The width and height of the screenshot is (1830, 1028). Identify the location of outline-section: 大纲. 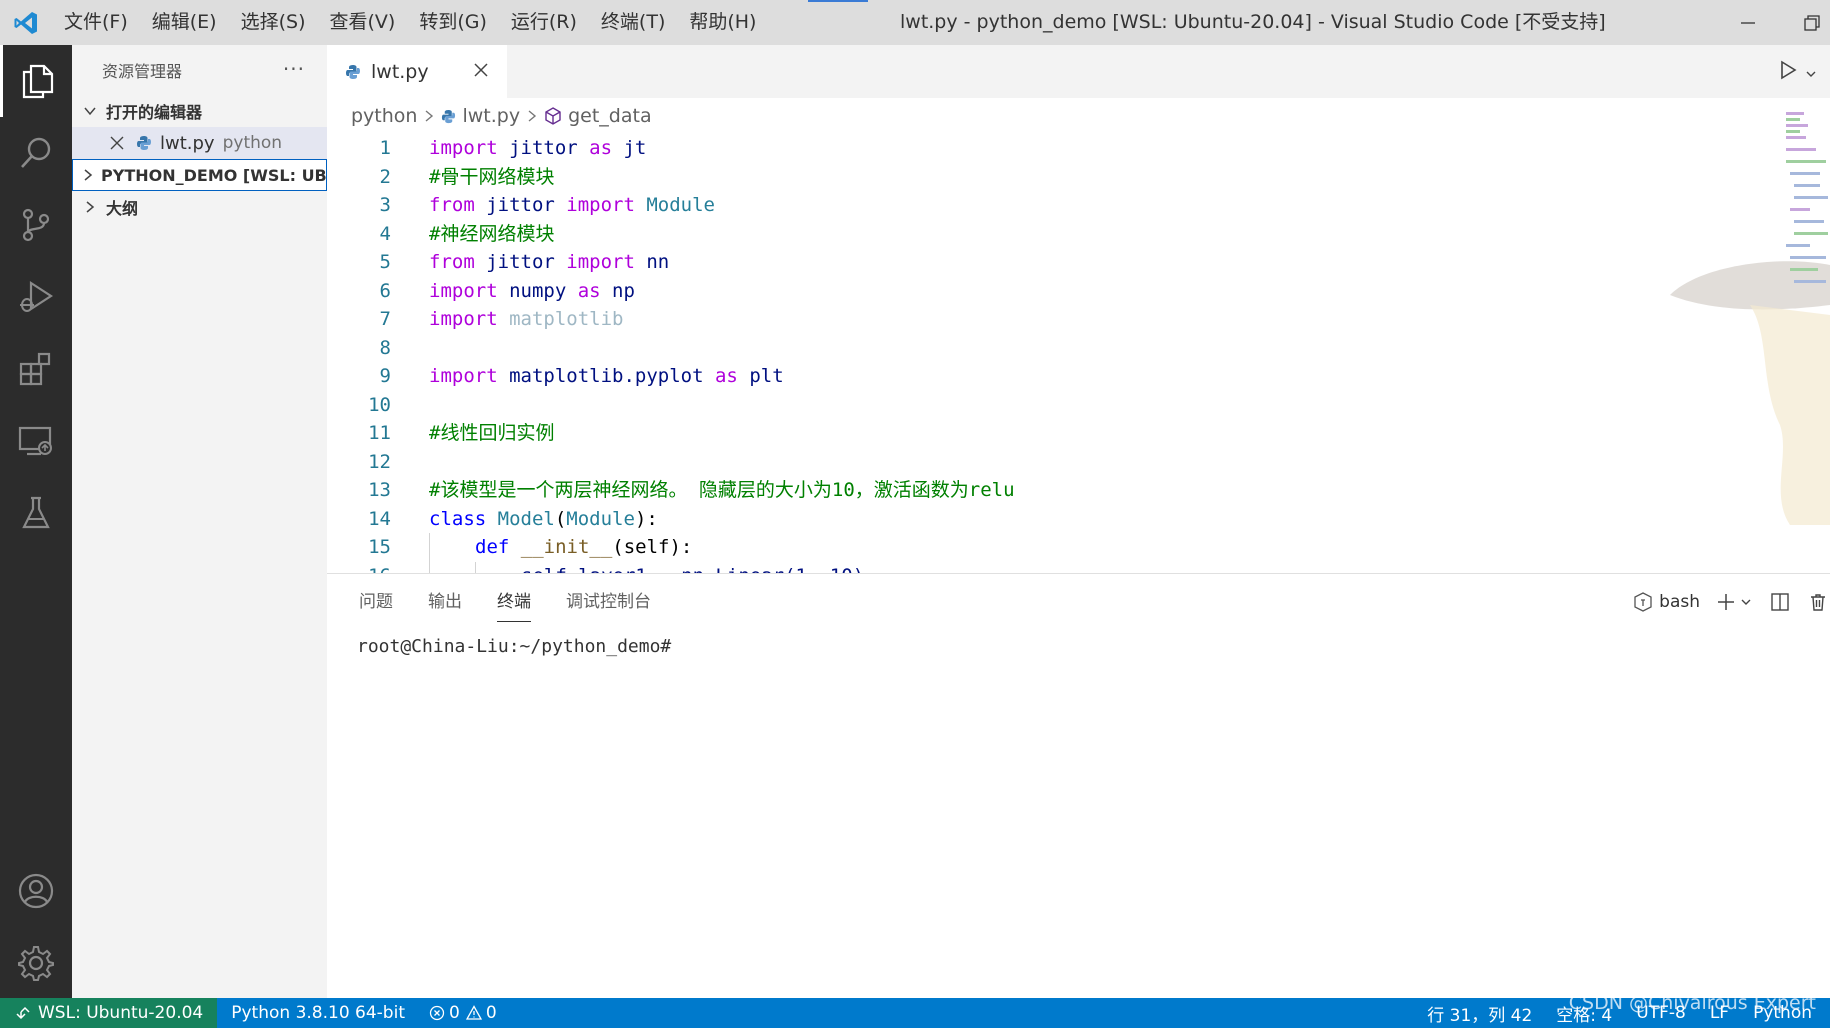
(199, 207).